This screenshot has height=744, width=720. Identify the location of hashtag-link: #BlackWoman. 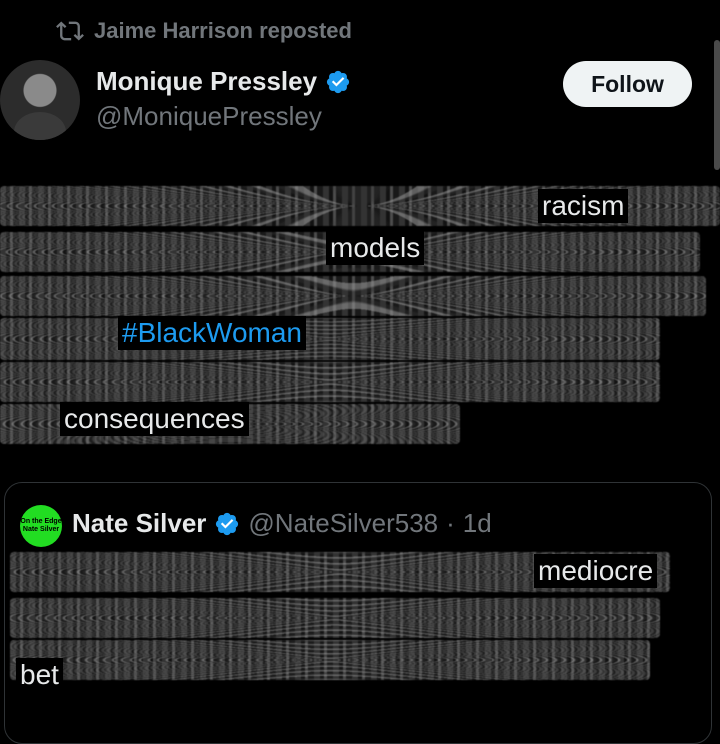
(212, 333).